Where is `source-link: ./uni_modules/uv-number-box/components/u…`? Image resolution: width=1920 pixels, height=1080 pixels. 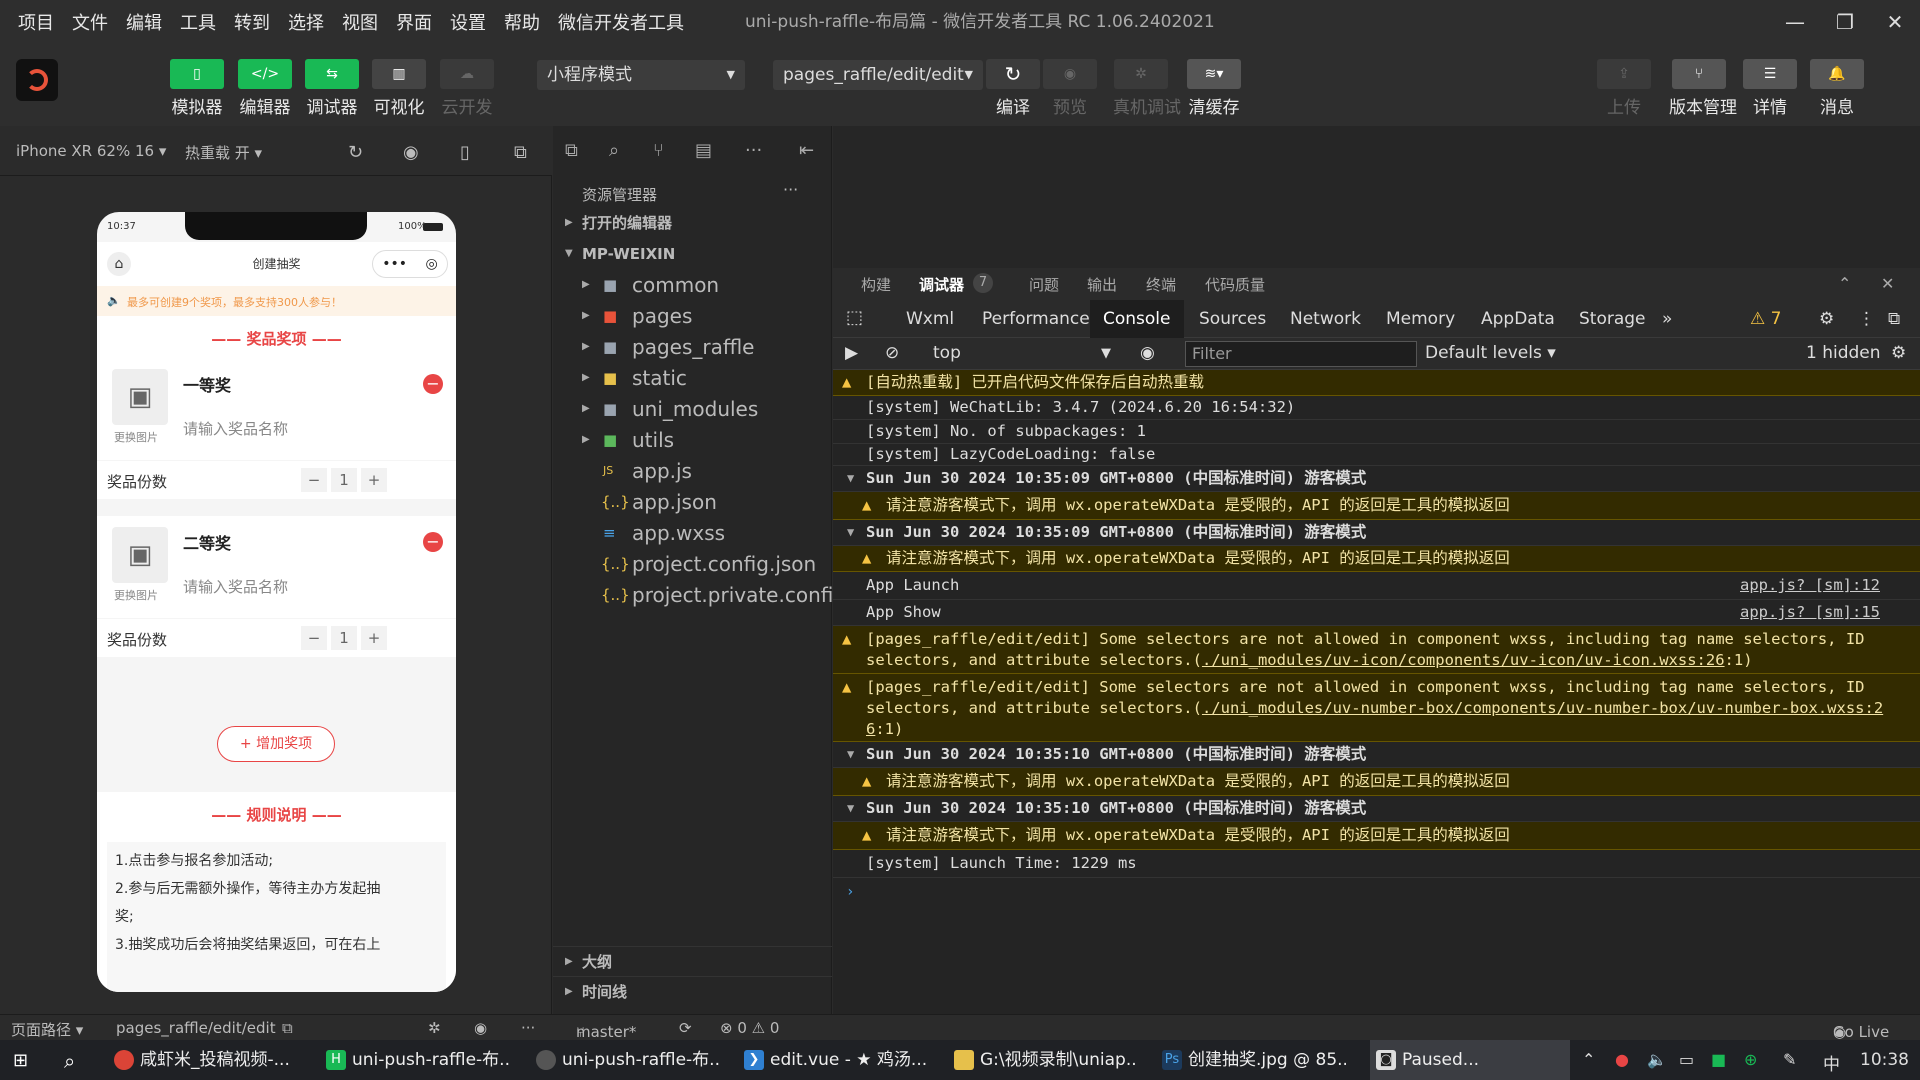
source-link: ./uni_modules/uv-number-box/components/u… is located at coordinates (1542, 708).